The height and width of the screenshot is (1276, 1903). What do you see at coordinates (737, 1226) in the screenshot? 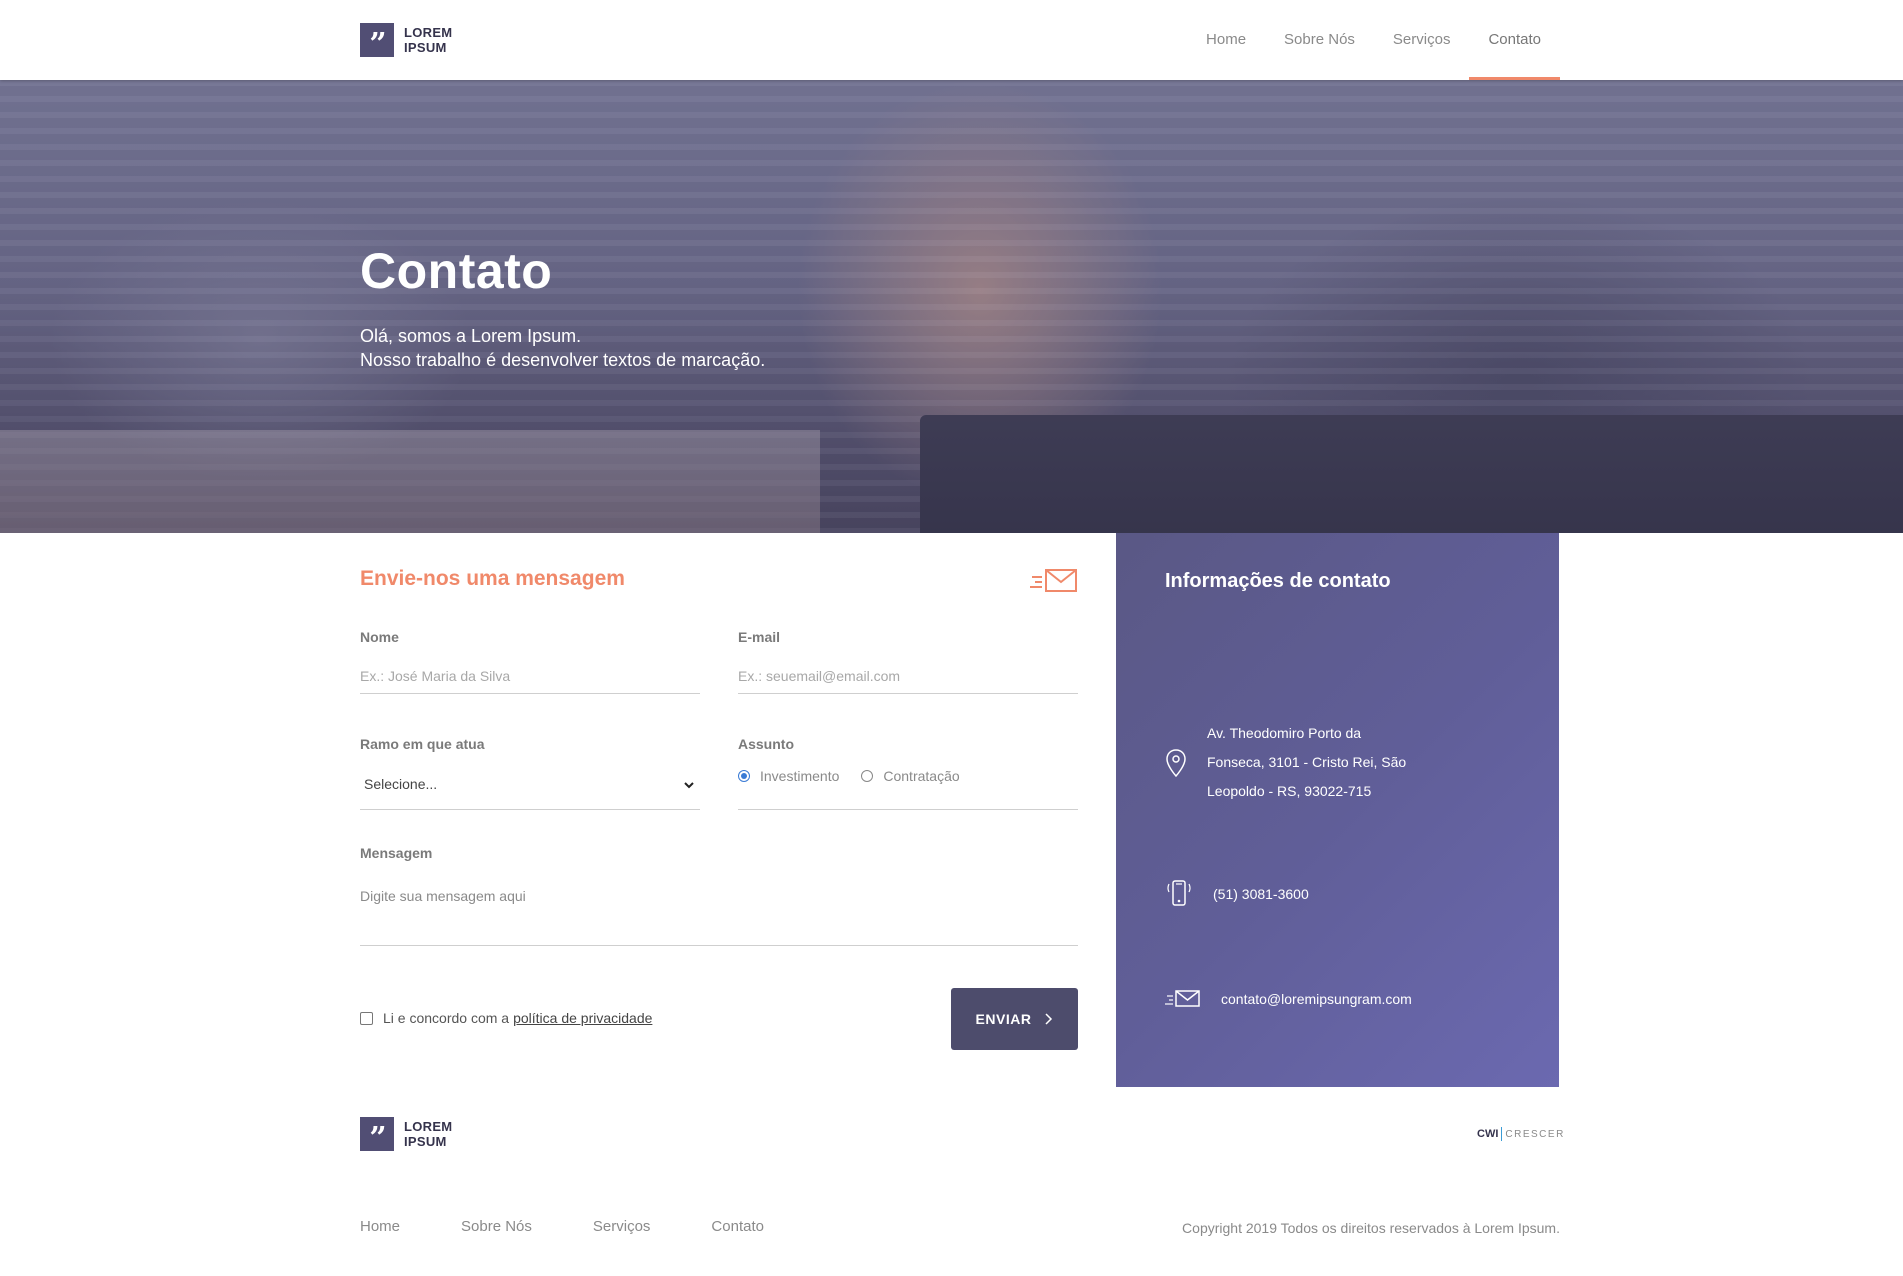
I see `footer-nav-contato: Contato` at bounding box center [737, 1226].